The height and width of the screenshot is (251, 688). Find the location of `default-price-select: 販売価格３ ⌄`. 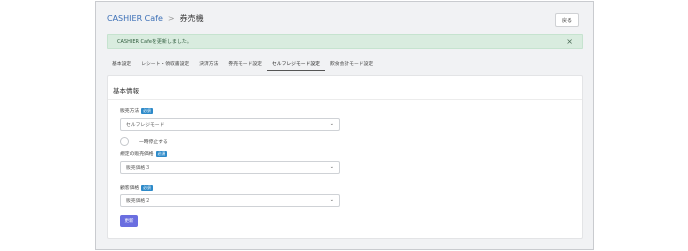

default-price-select: 販売価格３ ⌄ is located at coordinates (230, 167).